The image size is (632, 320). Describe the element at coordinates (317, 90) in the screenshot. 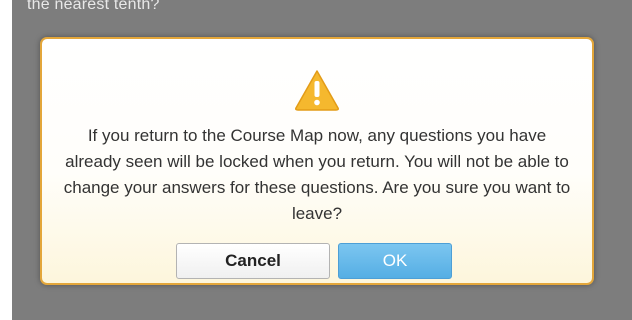

I see `warning-triangle-icon` at that location.